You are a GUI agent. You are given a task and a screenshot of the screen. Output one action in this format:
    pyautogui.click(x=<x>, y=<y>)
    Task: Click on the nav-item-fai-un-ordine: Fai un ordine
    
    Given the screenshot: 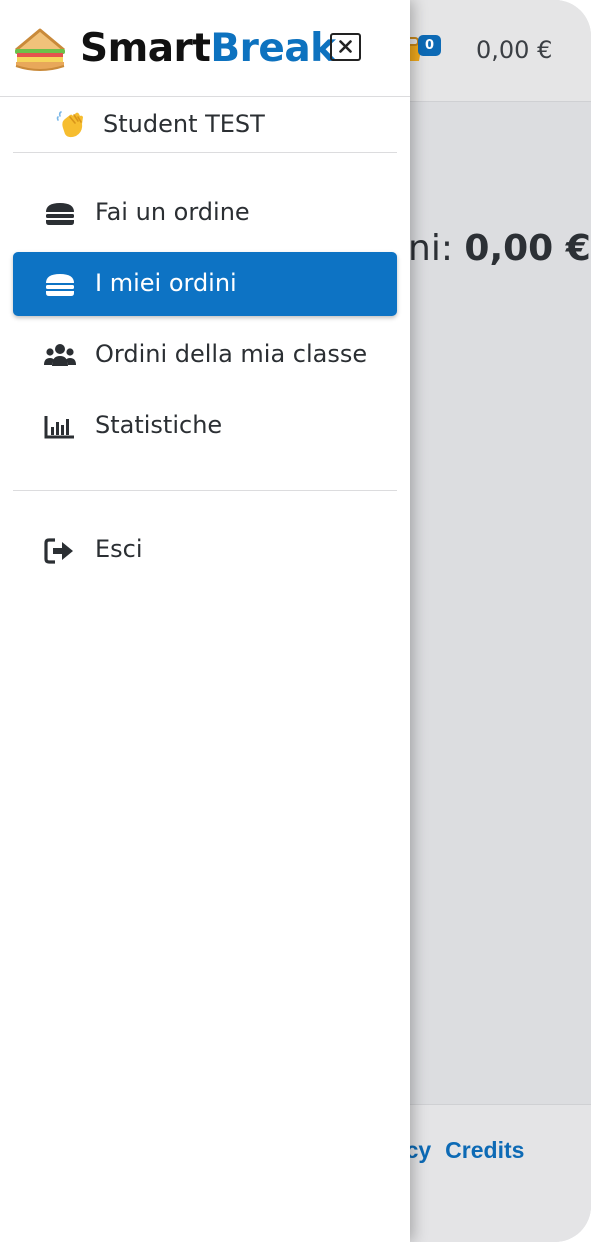 What is the action you would take?
    pyautogui.click(x=205, y=213)
    